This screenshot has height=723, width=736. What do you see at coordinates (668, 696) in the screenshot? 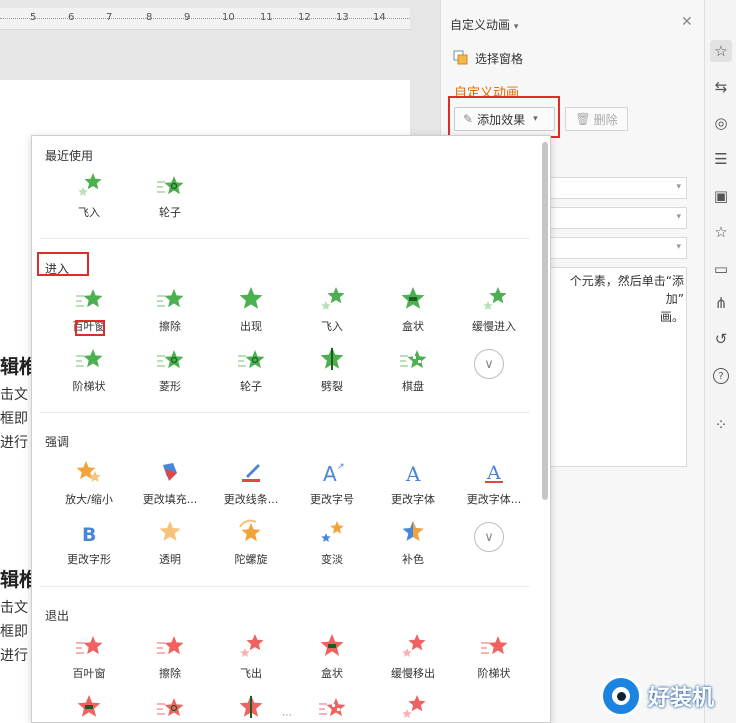
I see `watermark: 好装机` at bounding box center [668, 696].